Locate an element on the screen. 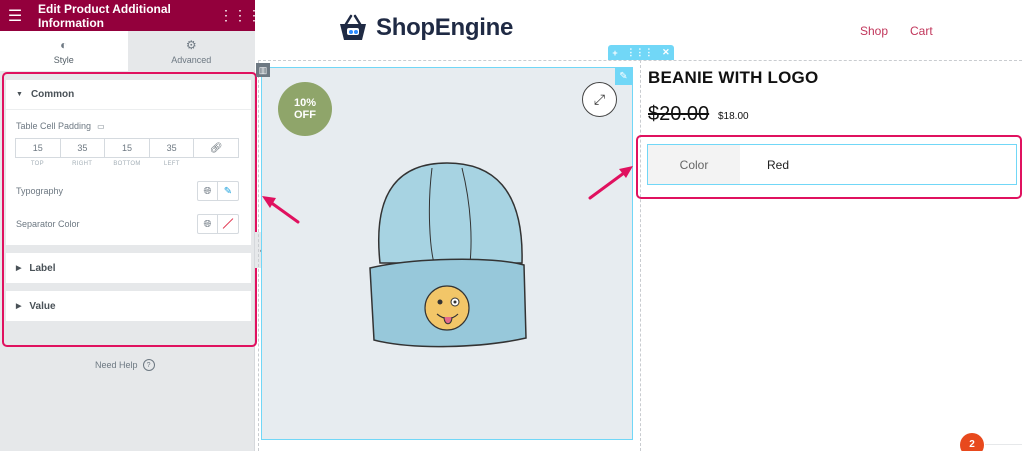 The image size is (1022, 451). section-toolbar: + ⋮⋮⋮ ✕ is located at coordinates (641, 52).